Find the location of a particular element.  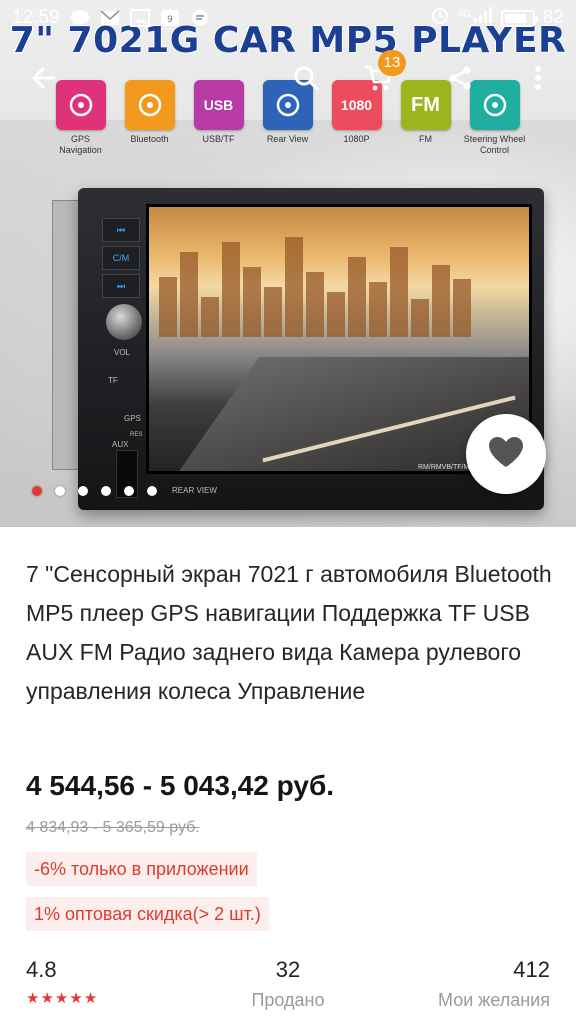

battery-fill is located at coordinates (515, 18).